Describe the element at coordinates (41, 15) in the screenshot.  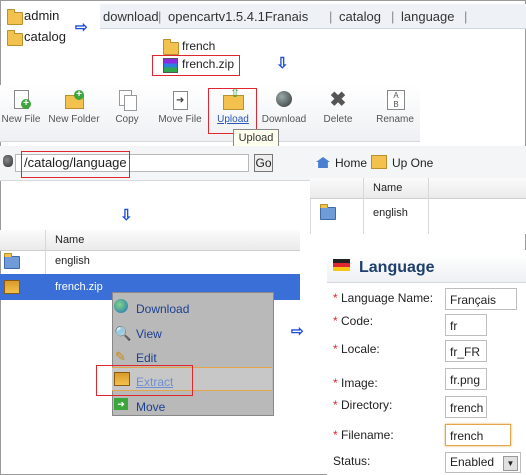
I see `folder-admin-label: admin` at that location.